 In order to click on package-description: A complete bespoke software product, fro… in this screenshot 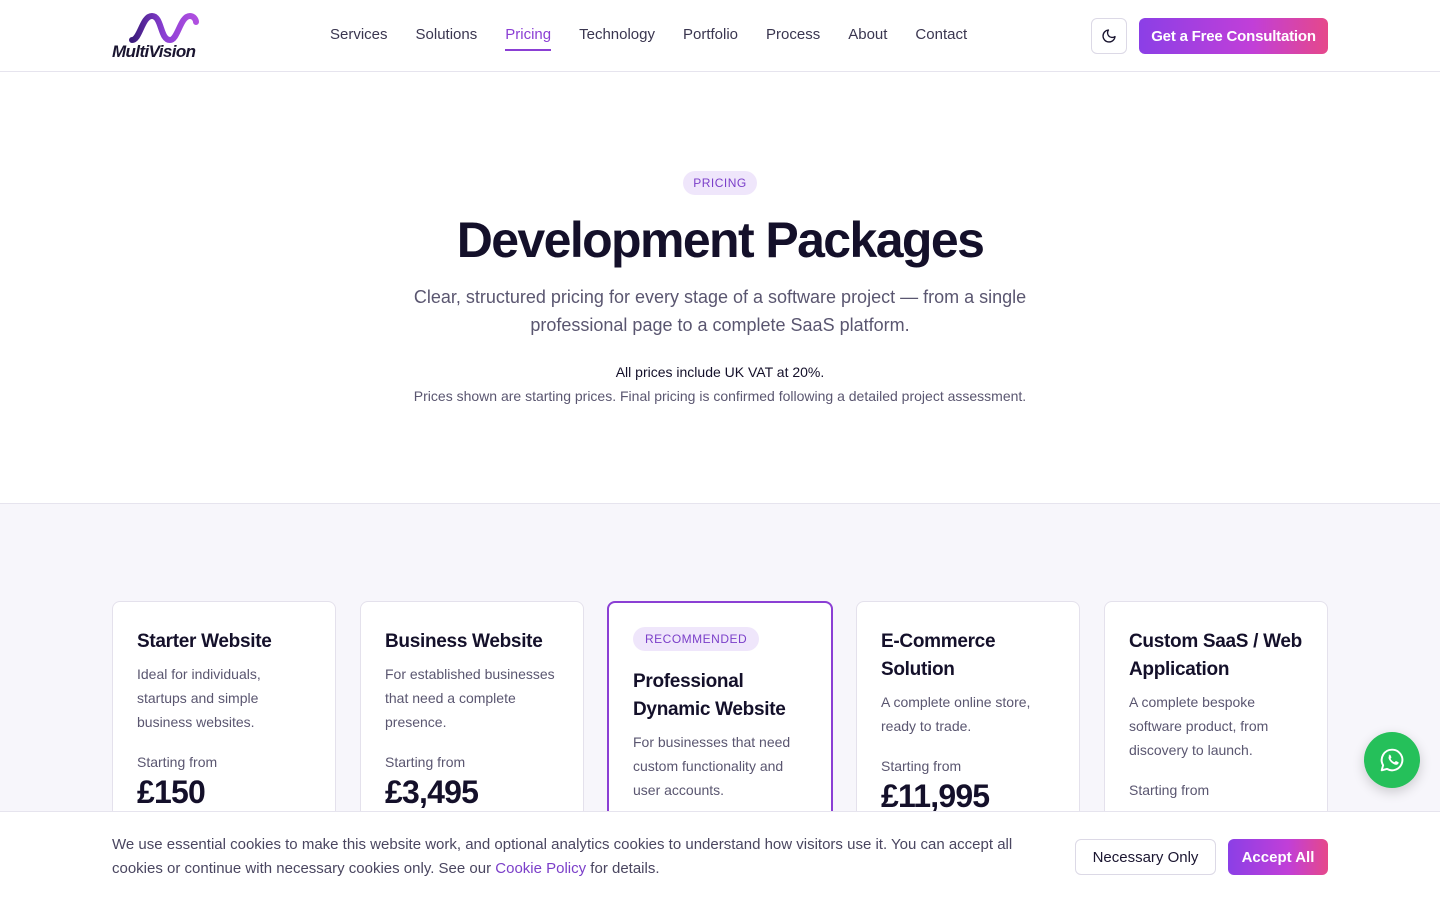, I will do `click(1199, 726)`.